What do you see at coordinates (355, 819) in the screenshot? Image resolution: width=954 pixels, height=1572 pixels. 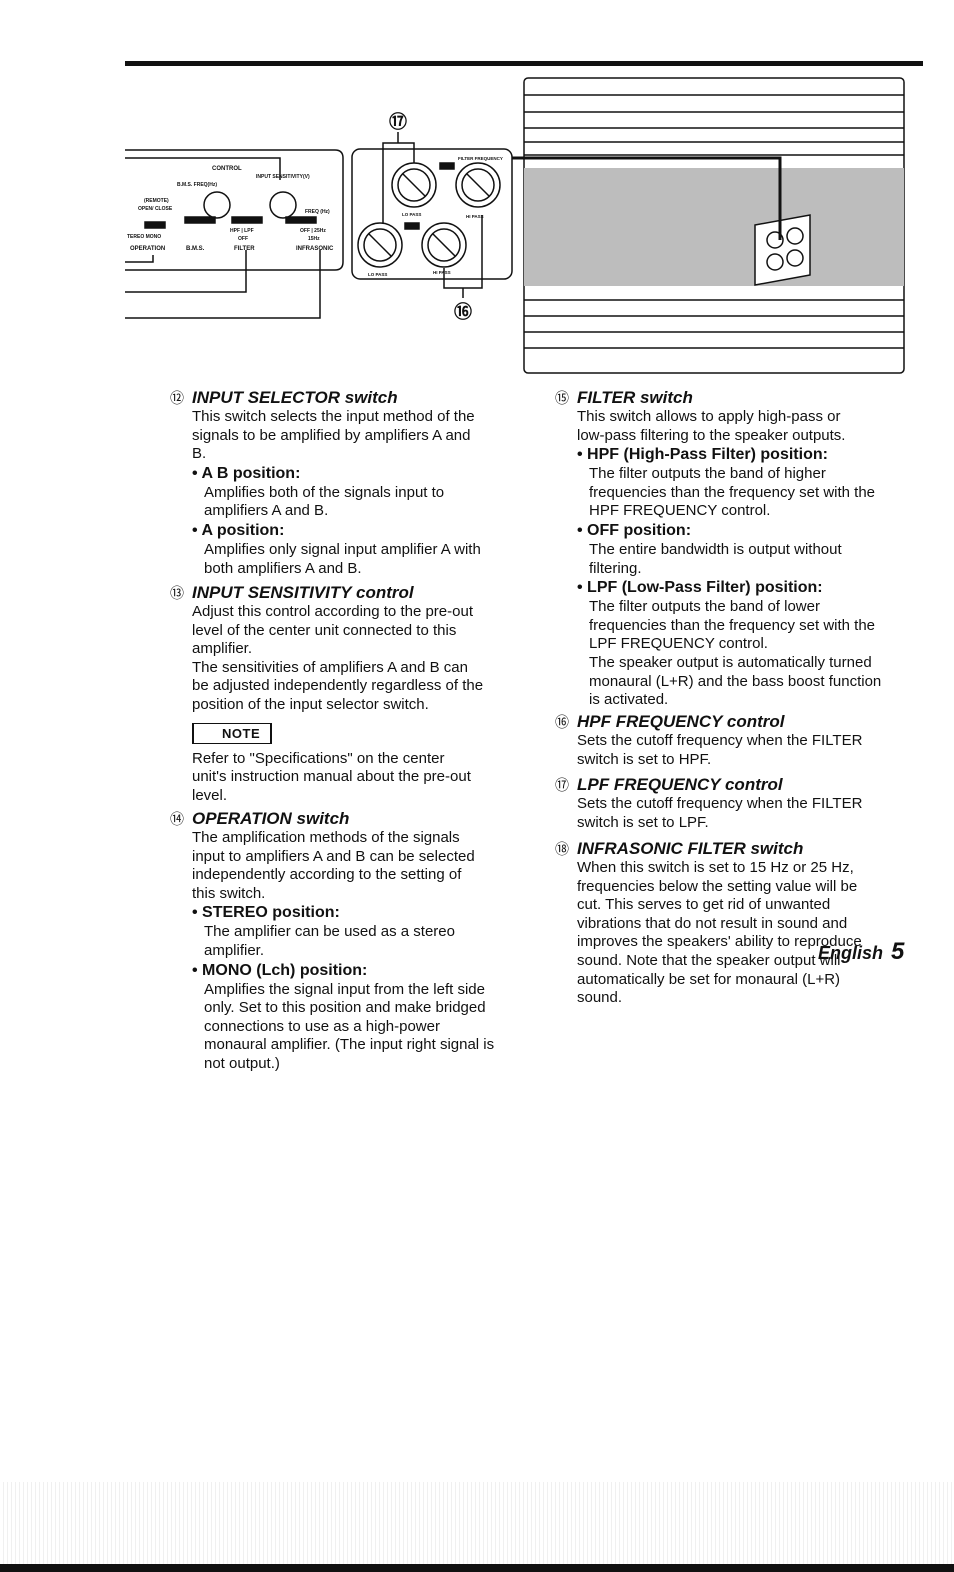 I see `section-heading: ⑭ OPERATION switch` at bounding box center [355, 819].